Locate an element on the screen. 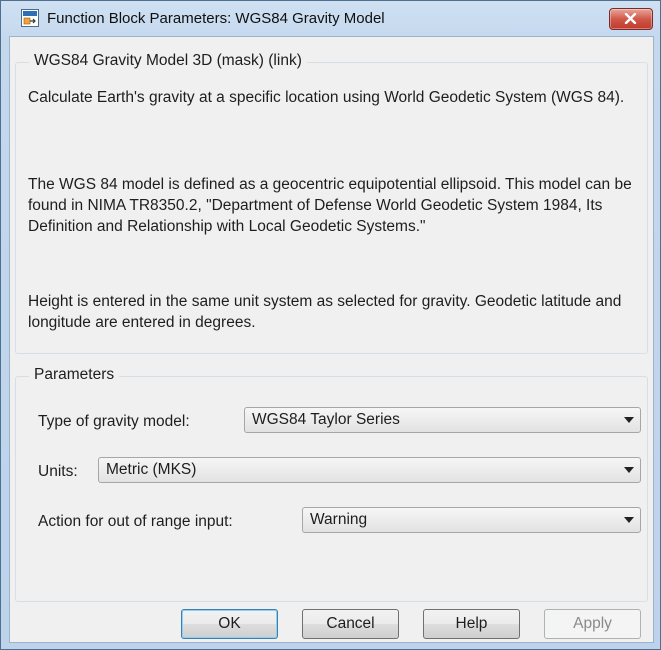 The height and width of the screenshot is (650, 661). gravity-model-value: WGS84 Taylor Series is located at coordinates (326, 419).